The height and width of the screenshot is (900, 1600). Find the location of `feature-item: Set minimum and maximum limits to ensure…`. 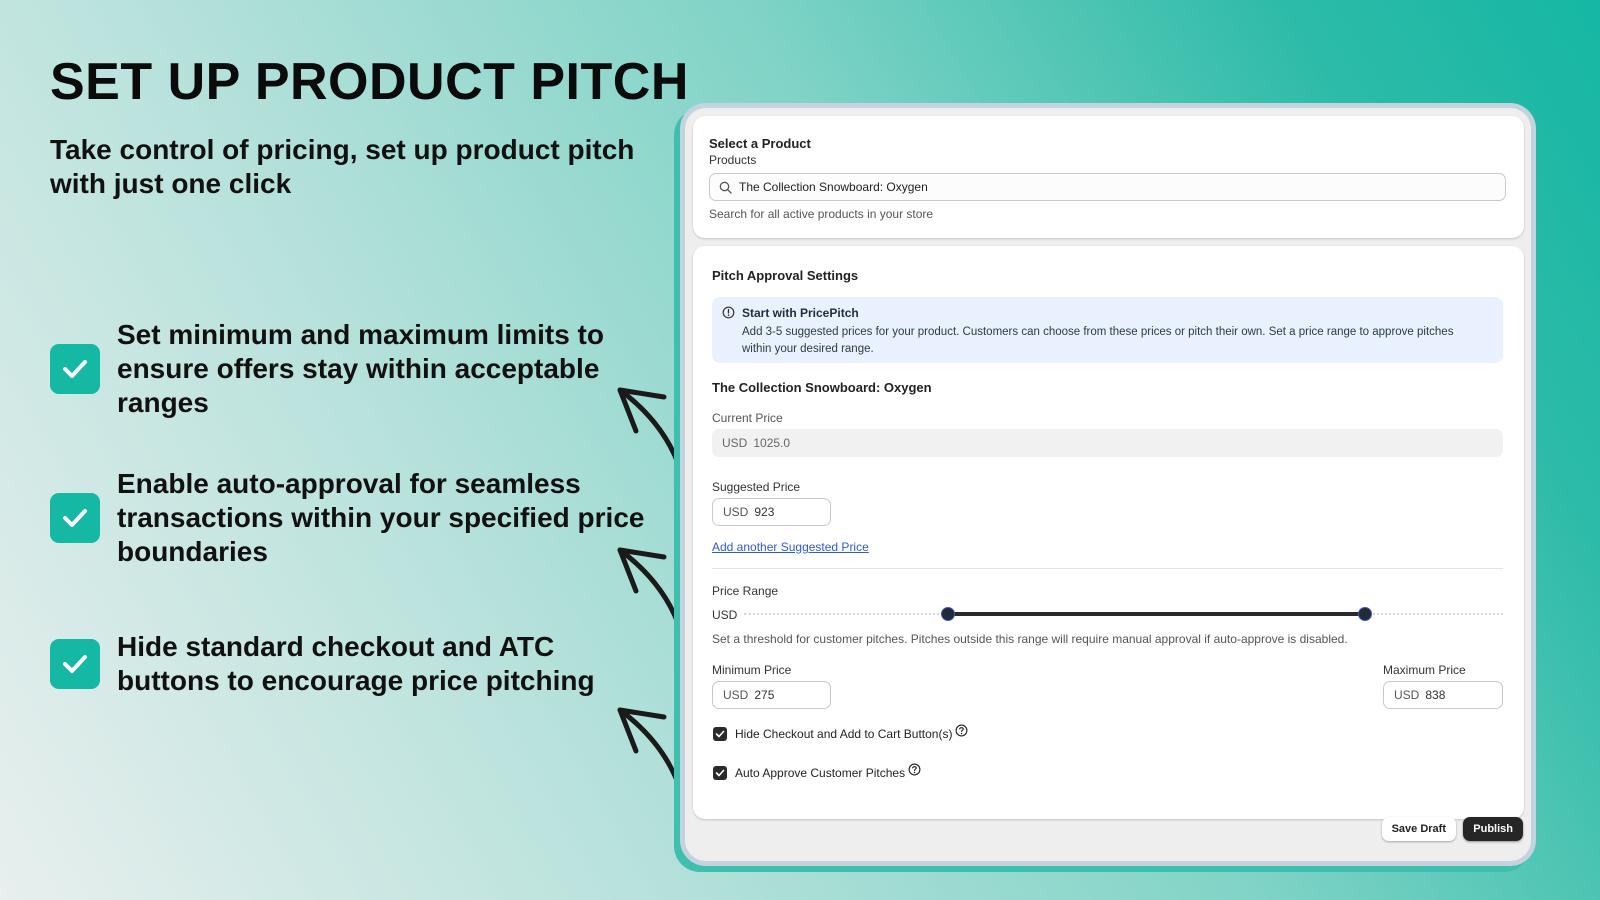

feature-item: Set minimum and maximum limits to ensure… is located at coordinates (353, 369).